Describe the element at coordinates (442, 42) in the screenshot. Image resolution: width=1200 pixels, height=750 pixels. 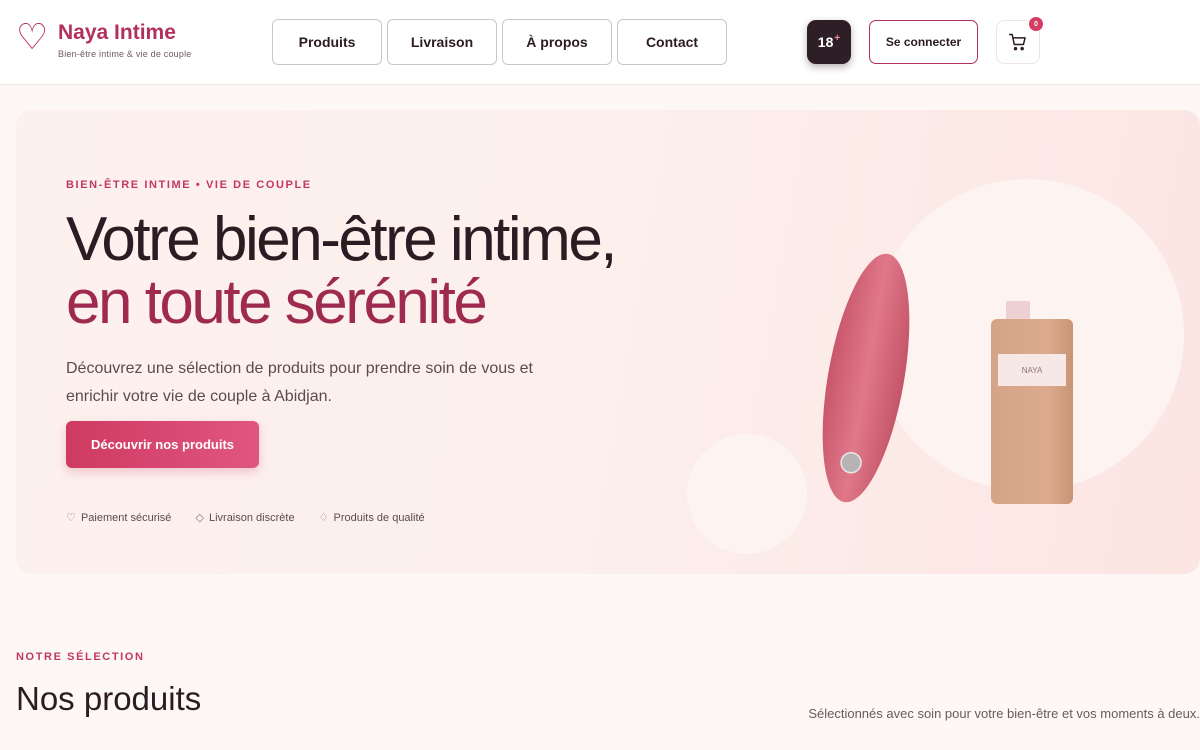
I see `nav-livraison-button: Livraison` at that location.